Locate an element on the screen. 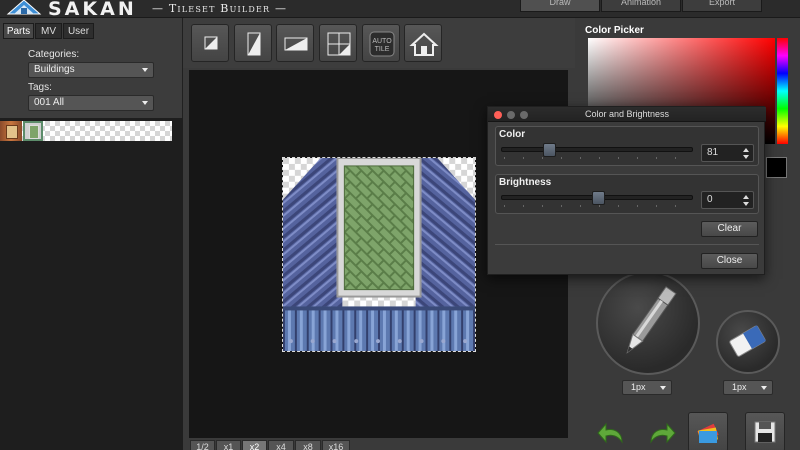 The image size is (800, 450). tab-export: Export is located at coordinates (722, 6).